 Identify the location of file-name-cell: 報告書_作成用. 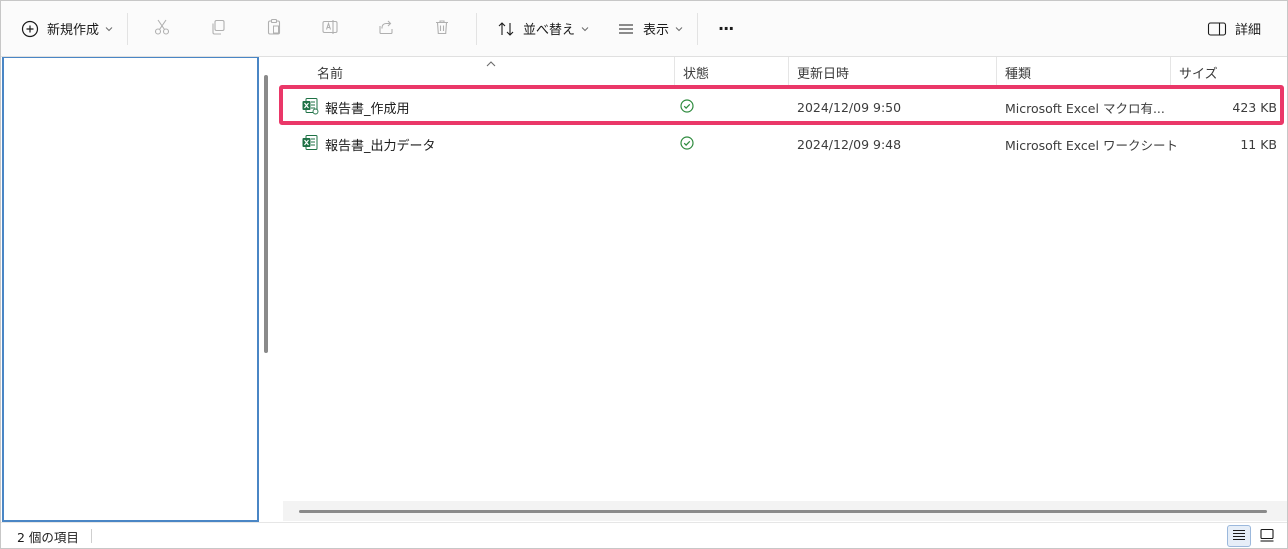
(355, 107).